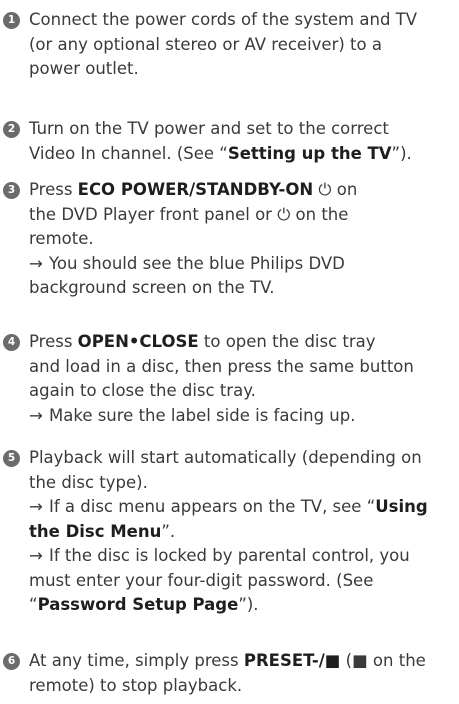 The height and width of the screenshot is (704, 459). Describe the element at coordinates (102, 531) in the screenshot. I see `step-5-line-4: the Disc Menu”.` at that location.